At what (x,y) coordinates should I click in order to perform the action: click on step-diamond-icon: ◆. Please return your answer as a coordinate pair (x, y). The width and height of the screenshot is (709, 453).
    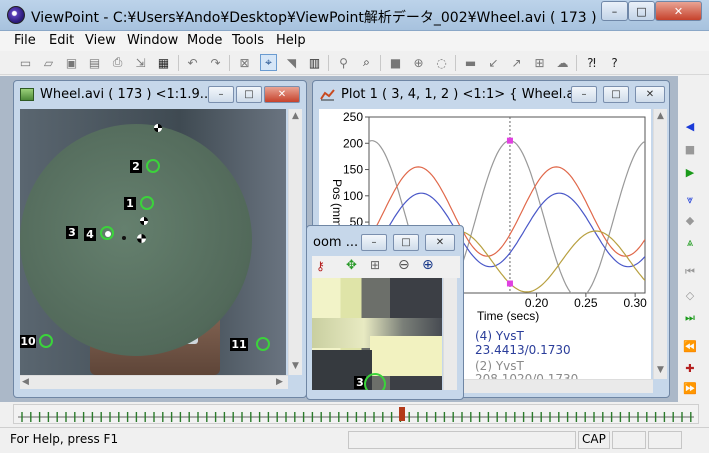
    Looking at the image, I should click on (690, 220).